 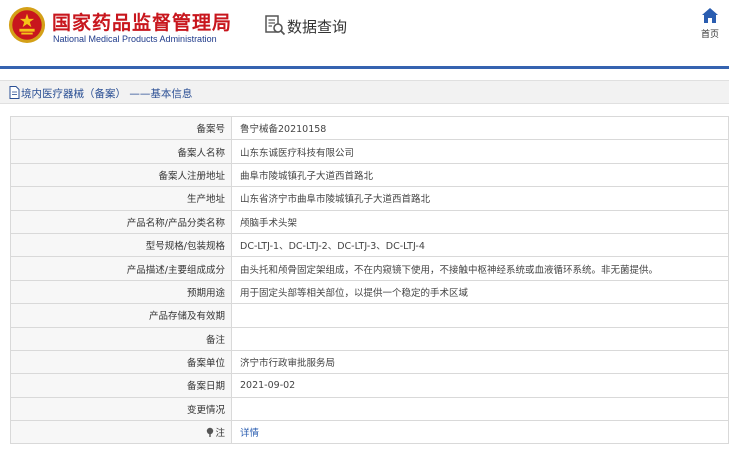 I want to click on table-row: 产品名称/产品分类名称 颅脑手术头架, so click(x=369, y=221).